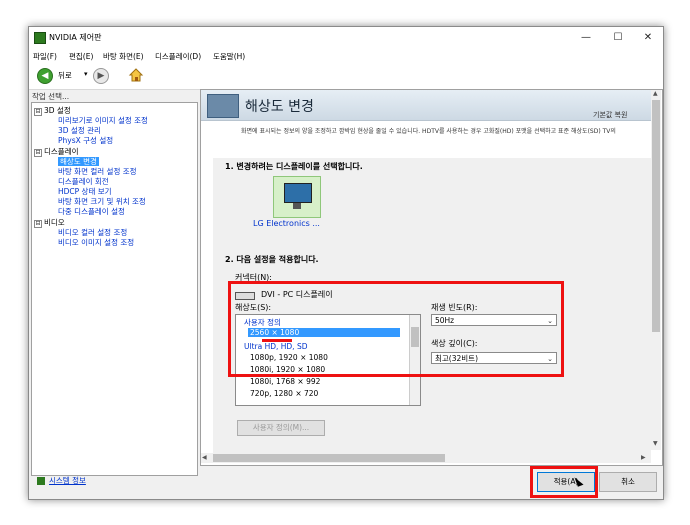 The image size is (690, 525). What do you see at coordinates (86, 74) in the screenshot?
I see `back-dropdown-chevron-icon: ▾` at bounding box center [86, 74].